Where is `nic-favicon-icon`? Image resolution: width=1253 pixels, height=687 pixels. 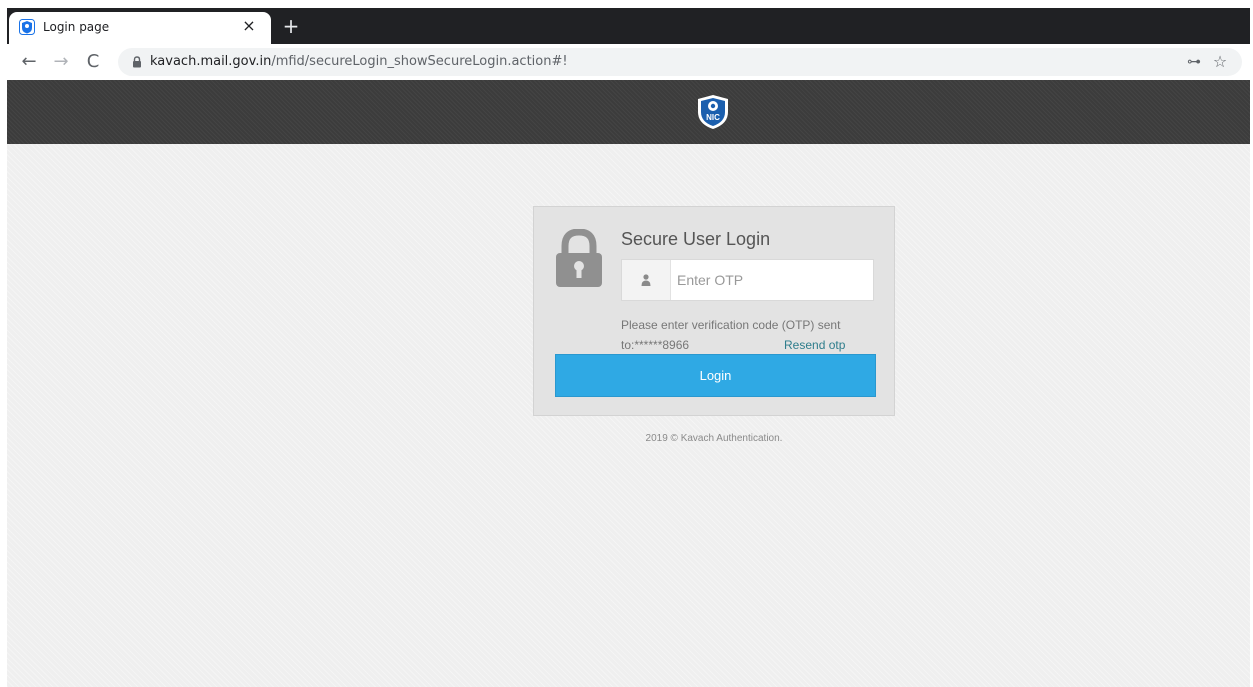 nic-favicon-icon is located at coordinates (27, 27).